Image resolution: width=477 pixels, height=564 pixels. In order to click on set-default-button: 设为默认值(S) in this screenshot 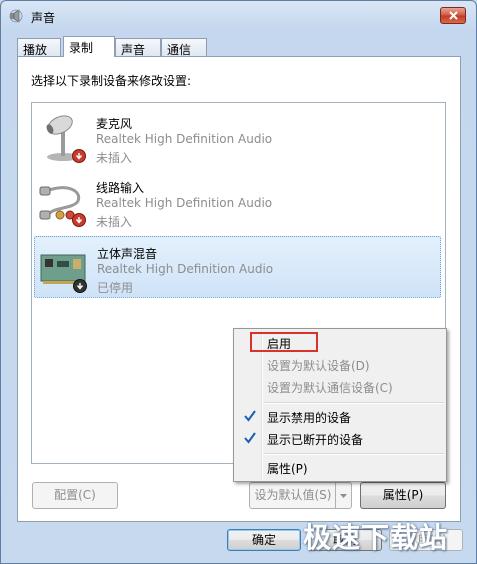, I will do `click(300, 495)`.